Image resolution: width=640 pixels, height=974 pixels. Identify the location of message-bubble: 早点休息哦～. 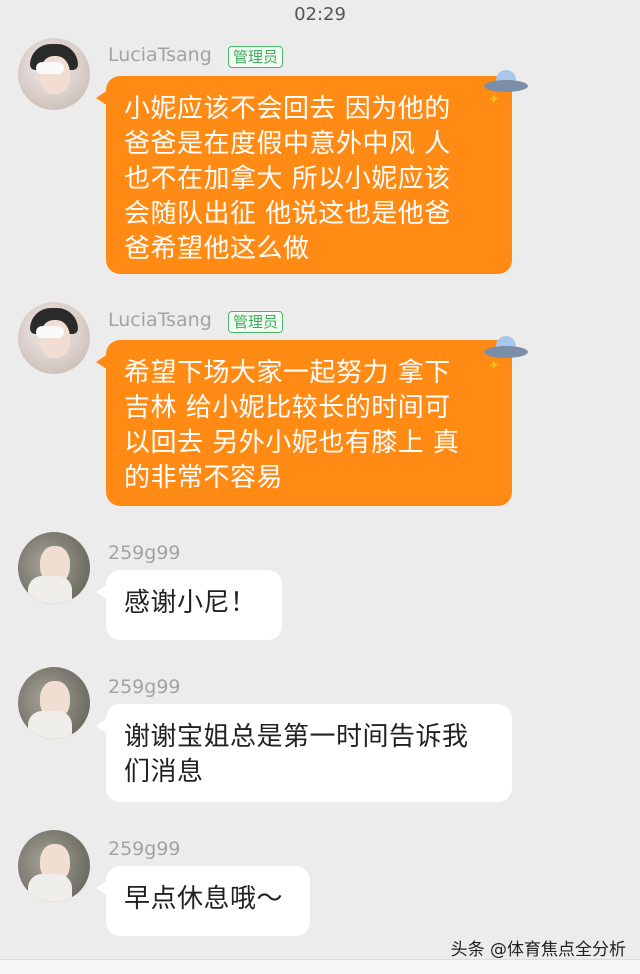
(203, 901).